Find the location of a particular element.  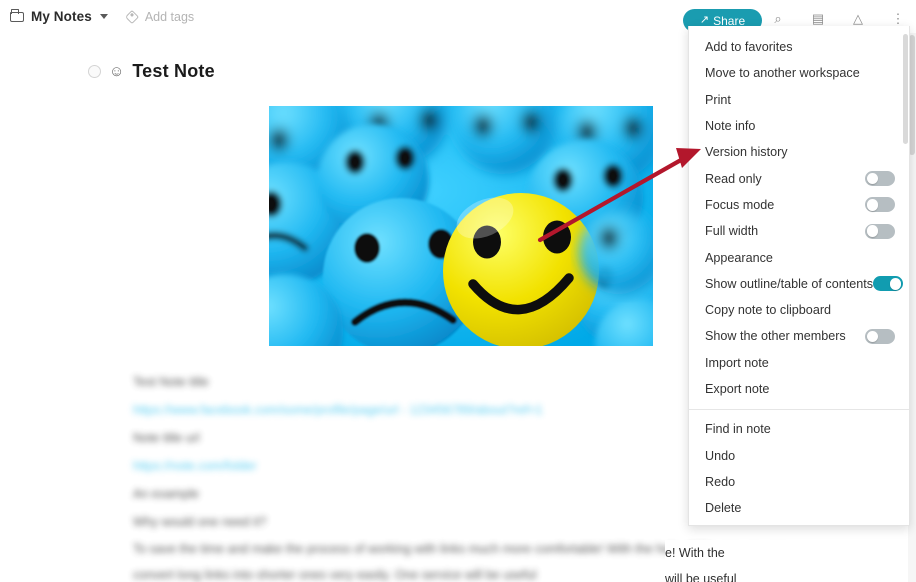

menu-item-label: Redo is located at coordinates (720, 481).